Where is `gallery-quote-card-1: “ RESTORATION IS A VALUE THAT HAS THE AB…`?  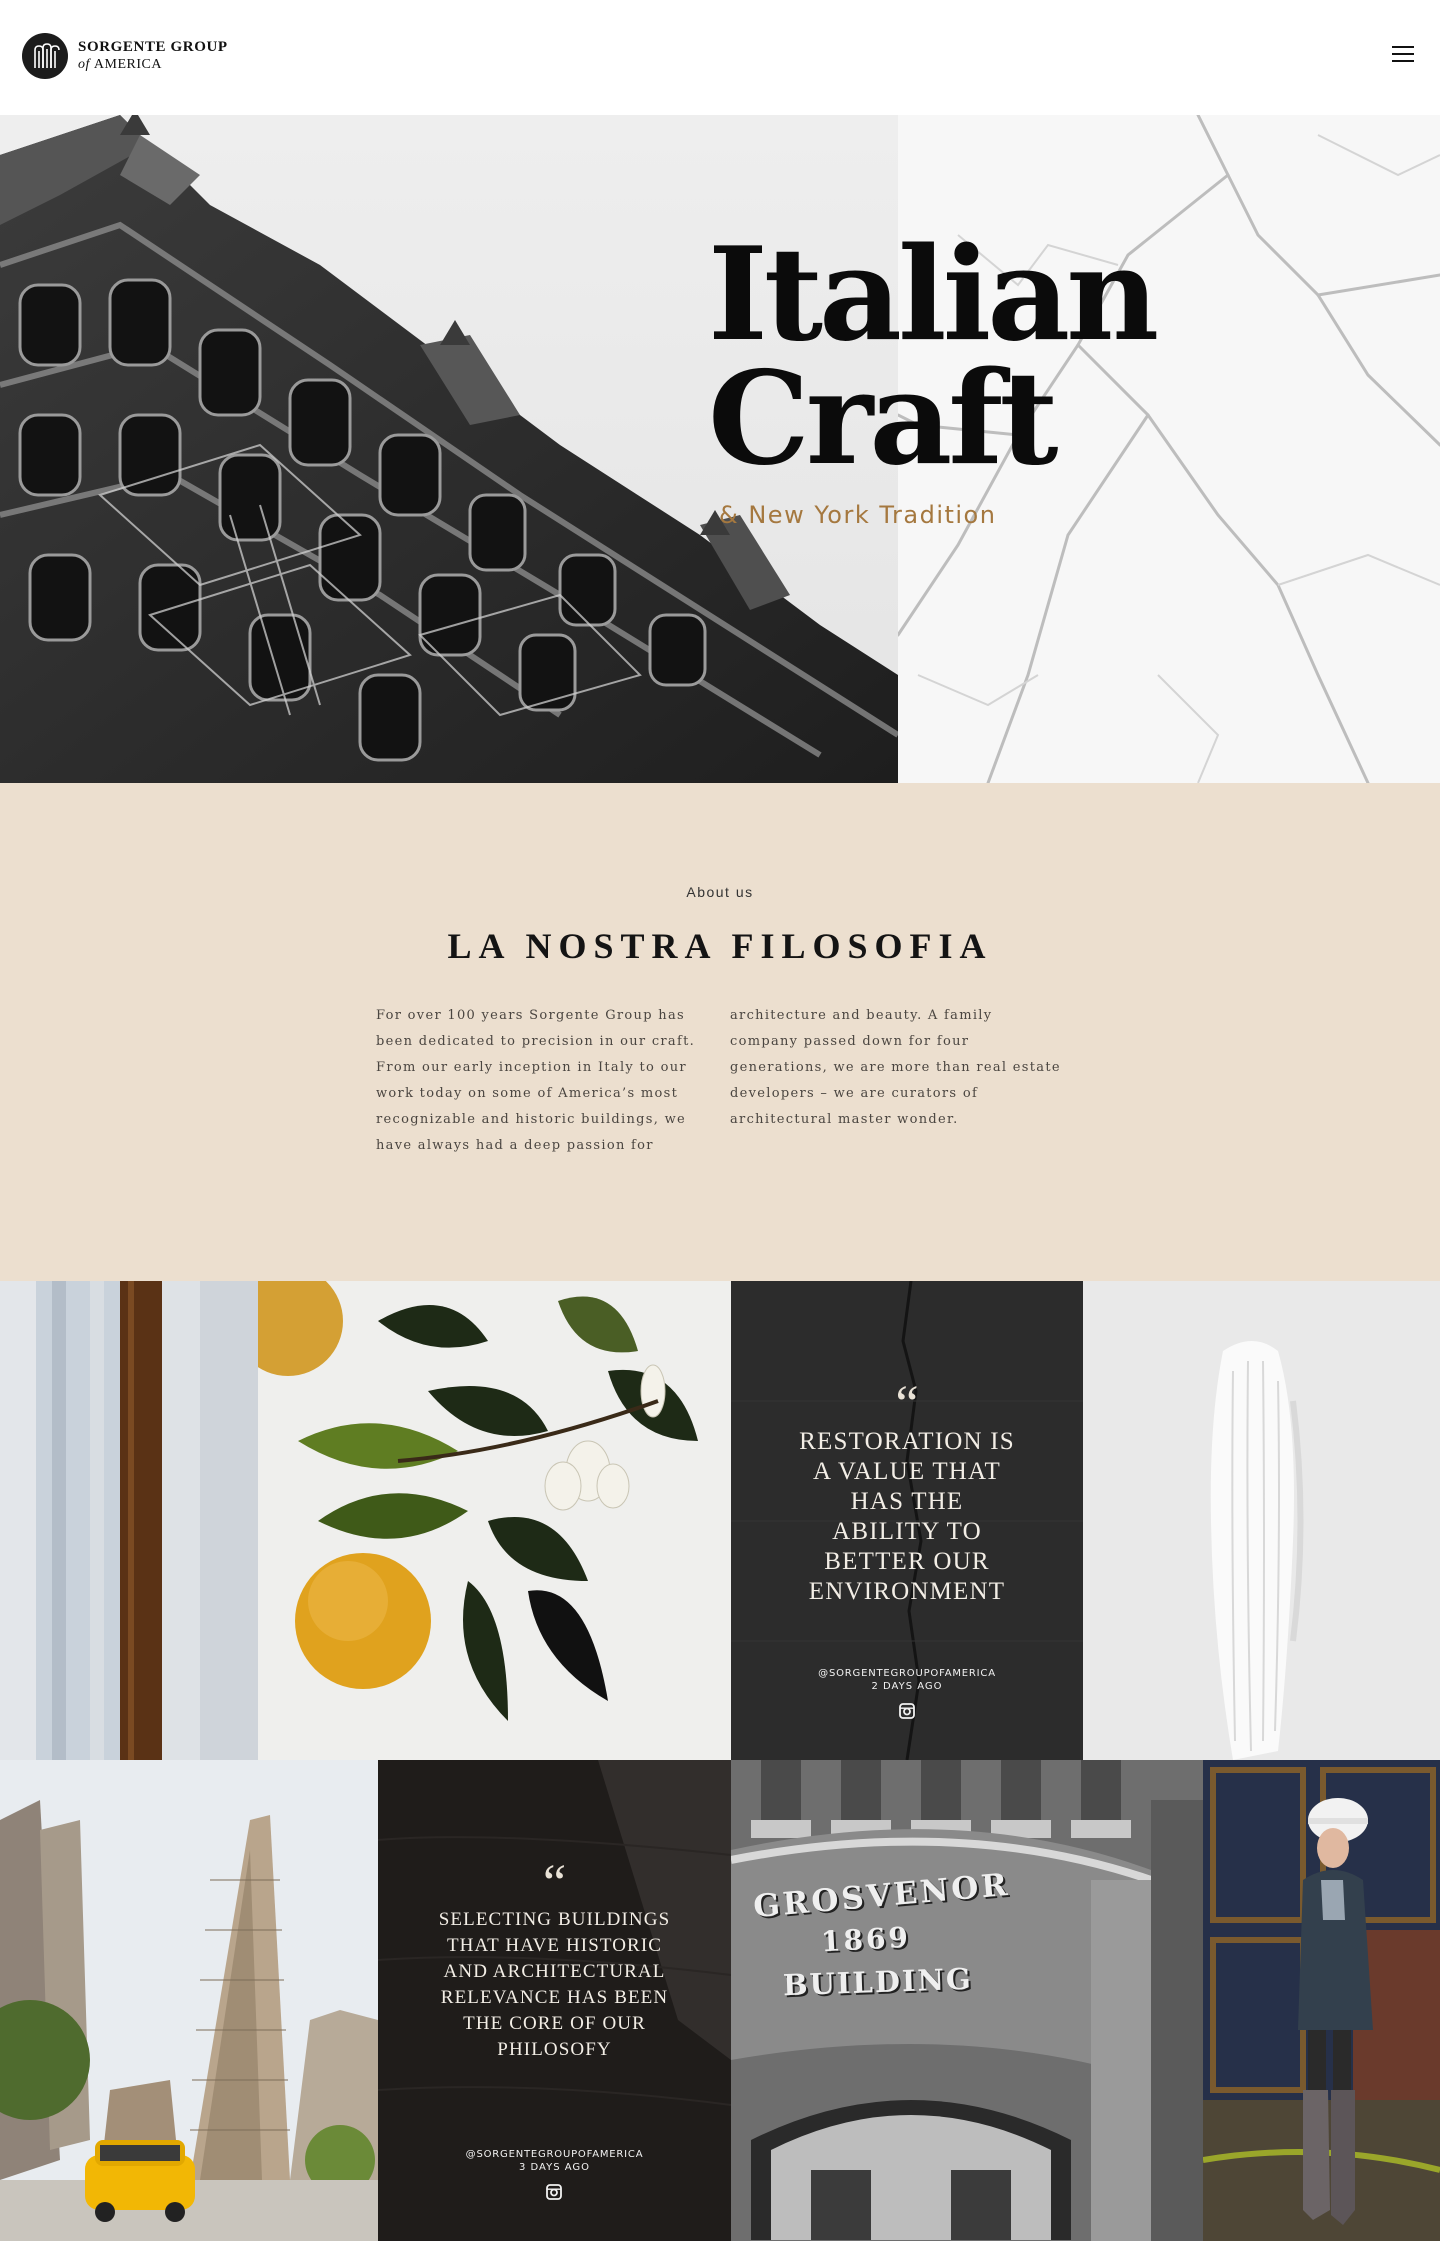
gallery-quote-card-1: “ RESTORATION IS A VALUE THAT HAS THE AB… is located at coordinates (907, 1520).